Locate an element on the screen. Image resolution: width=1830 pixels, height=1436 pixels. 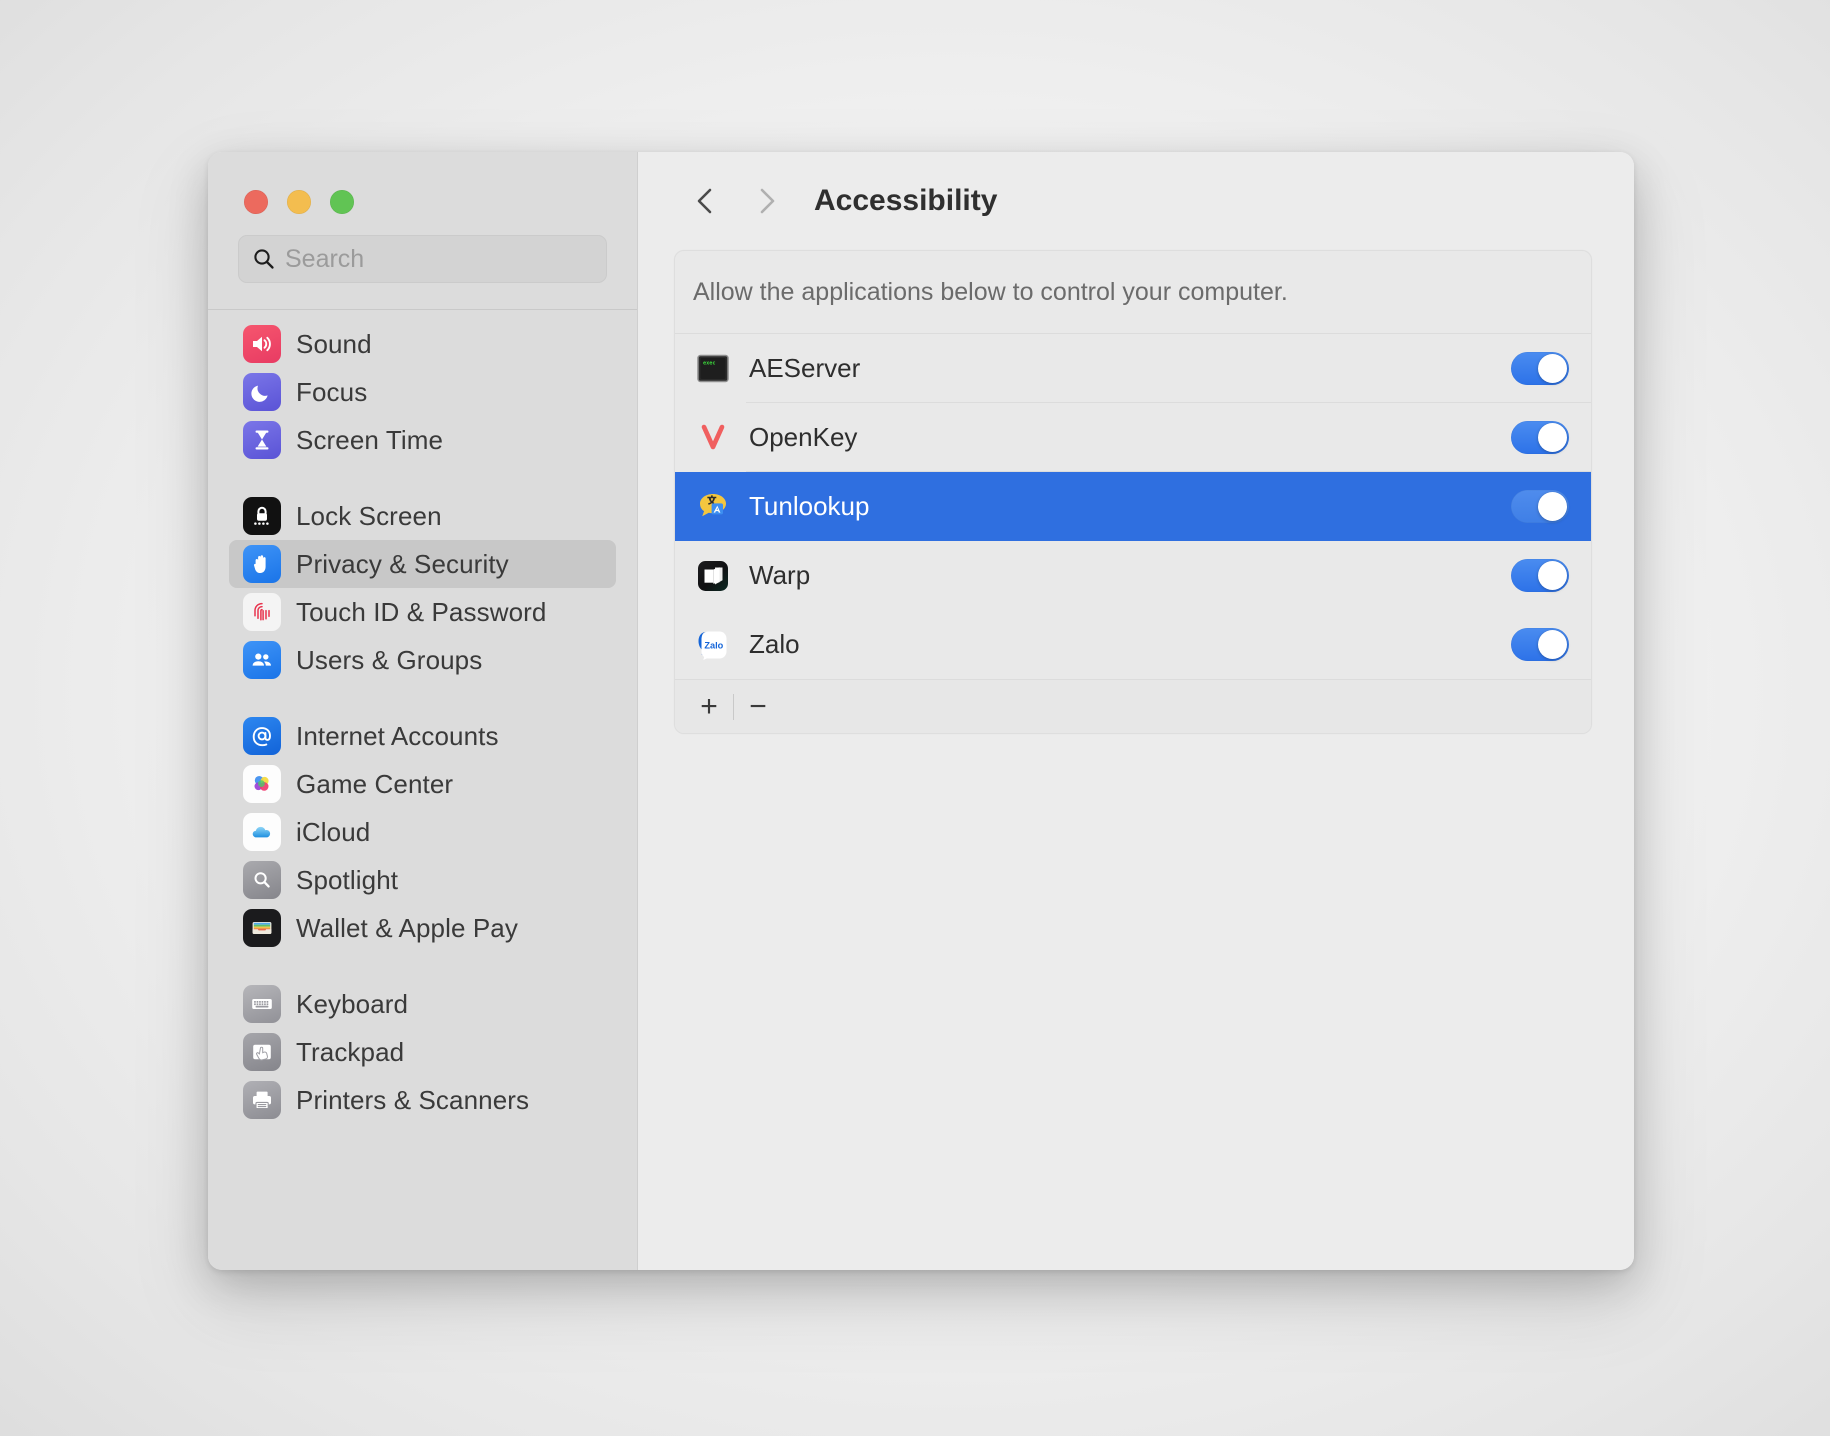
sidebar-item-lock-screen: Lock Screen is located at coordinates (422, 516).